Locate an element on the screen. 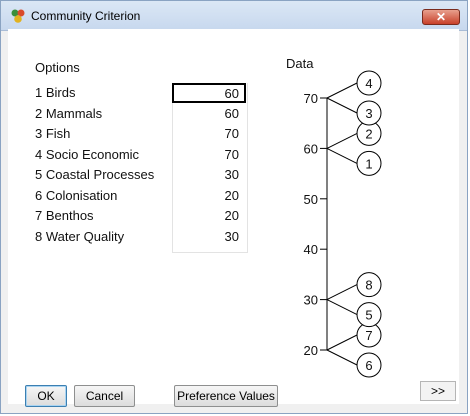  data-point-label: 4 is located at coordinates (368, 83).